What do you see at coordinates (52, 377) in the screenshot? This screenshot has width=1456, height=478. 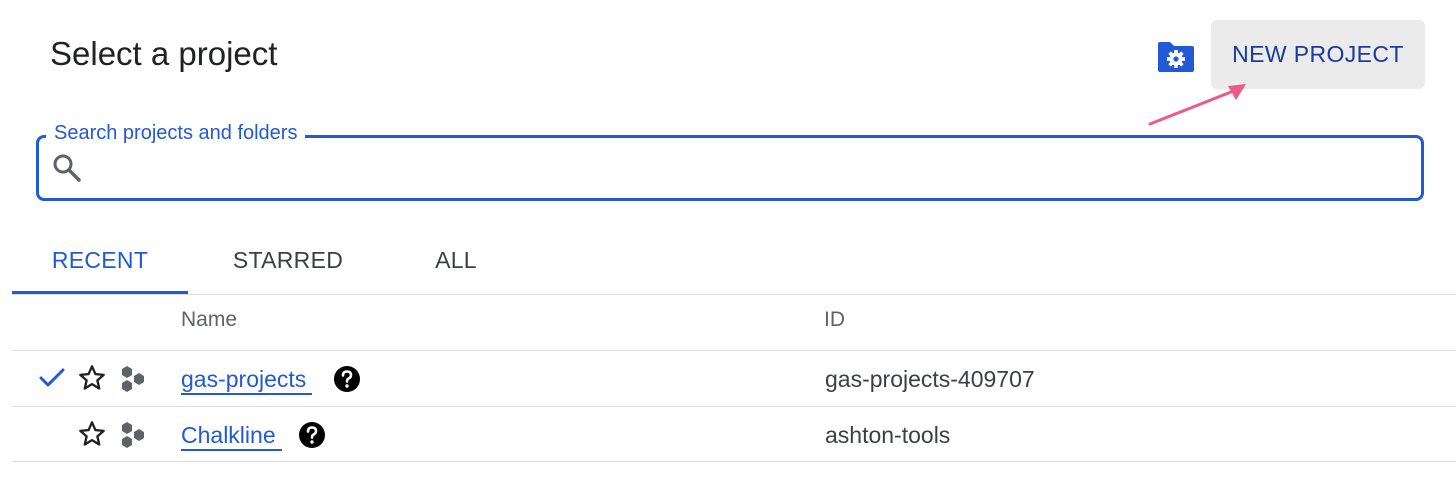 I see `check-icon` at bounding box center [52, 377].